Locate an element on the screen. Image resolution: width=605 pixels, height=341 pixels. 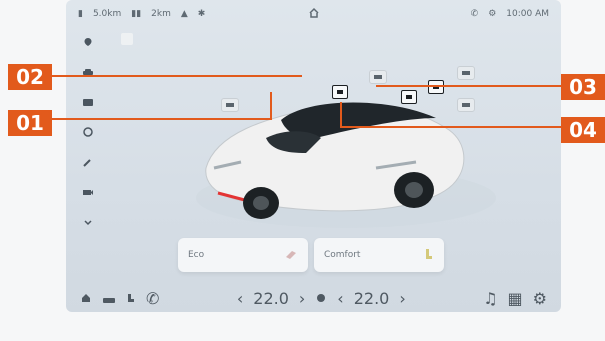
callout-03: 03 is located at coordinates (583, 87).